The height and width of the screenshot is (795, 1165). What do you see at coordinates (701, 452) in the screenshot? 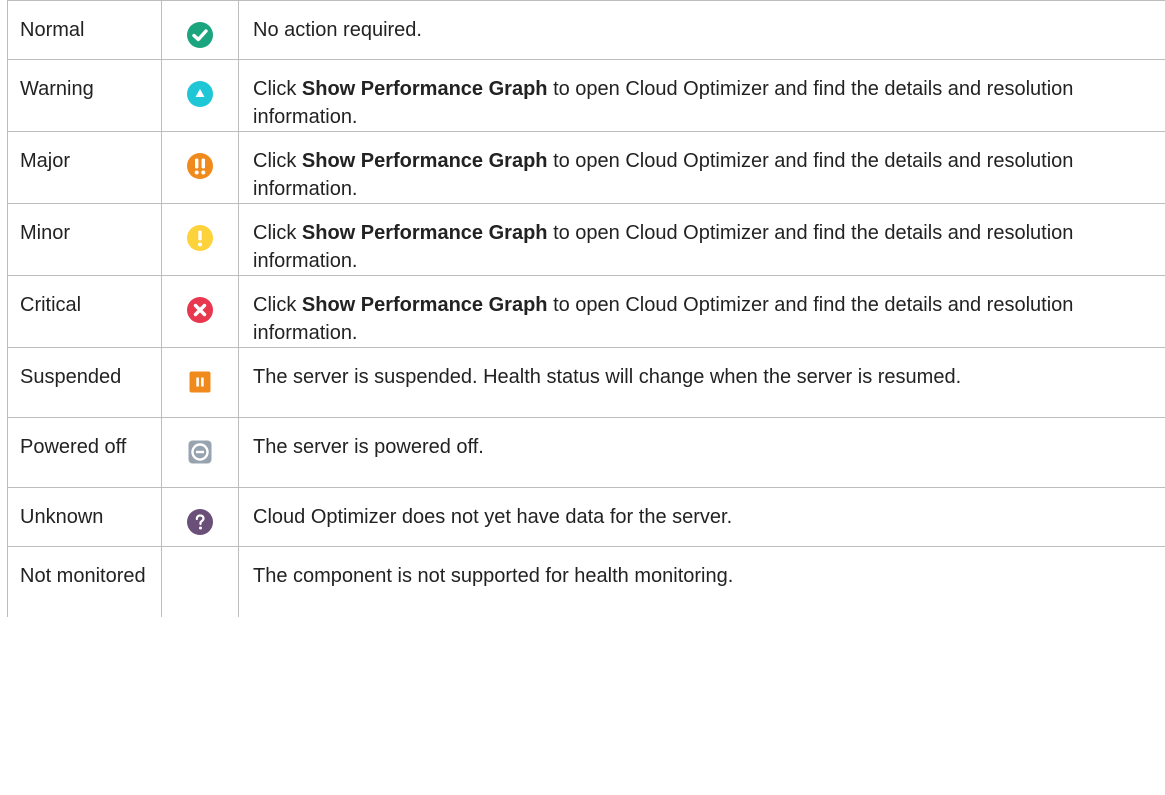
I see `status-description: The server is powered off.` at bounding box center [701, 452].